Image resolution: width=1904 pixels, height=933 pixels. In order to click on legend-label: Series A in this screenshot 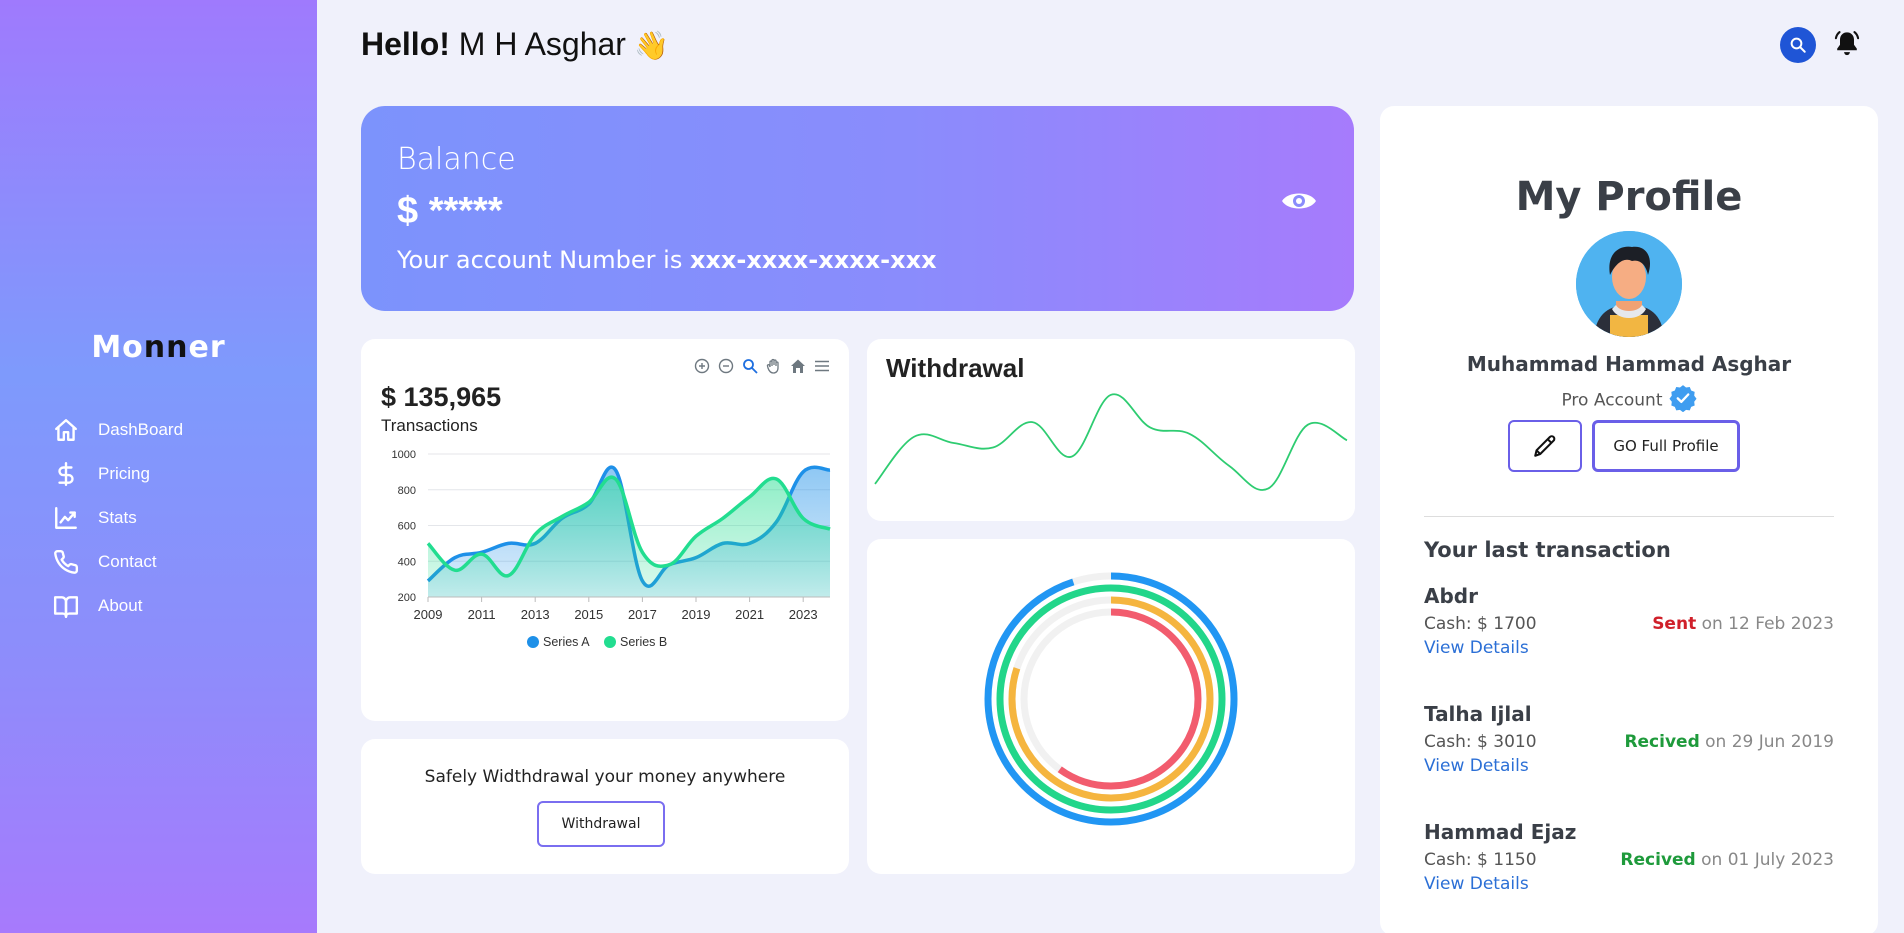, I will do `click(566, 642)`.